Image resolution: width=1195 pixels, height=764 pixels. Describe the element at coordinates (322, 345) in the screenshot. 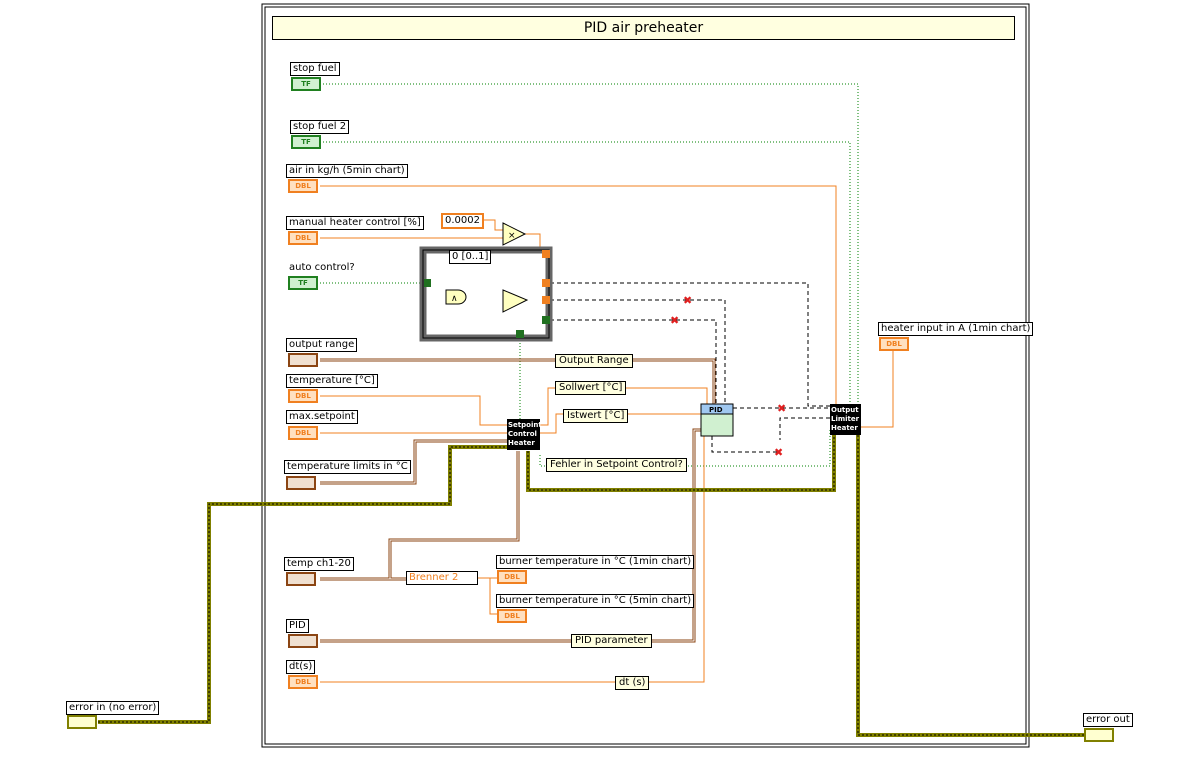

I see `label-output-range: output range` at that location.